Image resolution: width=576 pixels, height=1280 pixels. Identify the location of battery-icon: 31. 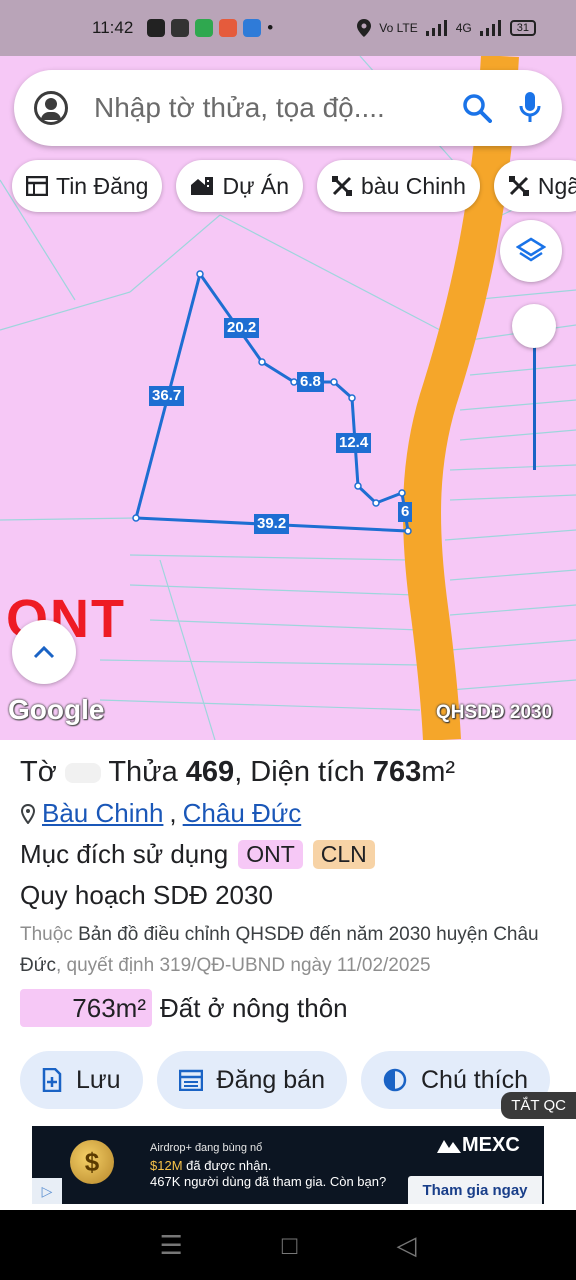
(522, 28).